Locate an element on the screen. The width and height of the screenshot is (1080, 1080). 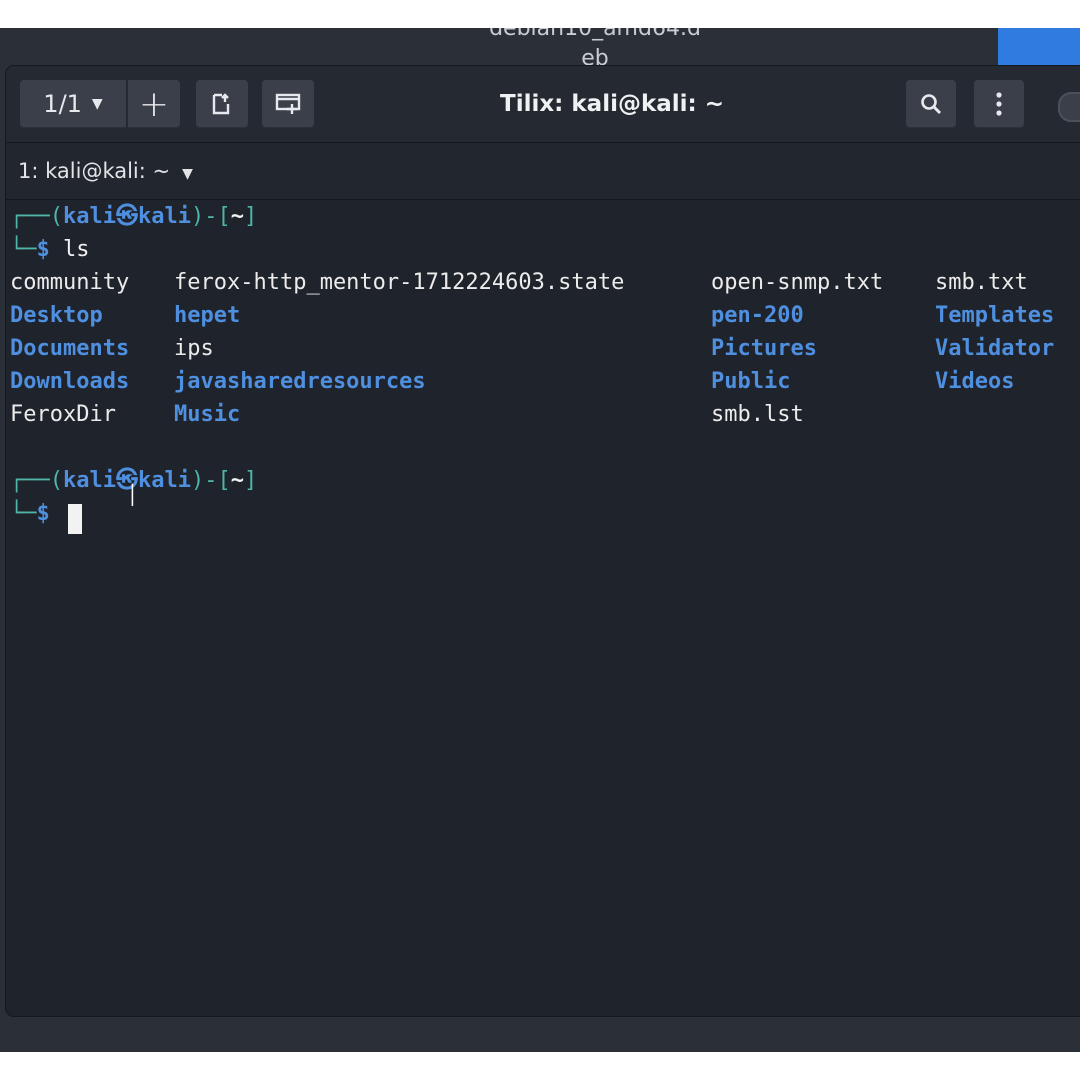
ls-entry-dir: Validator is located at coordinates (995, 348).